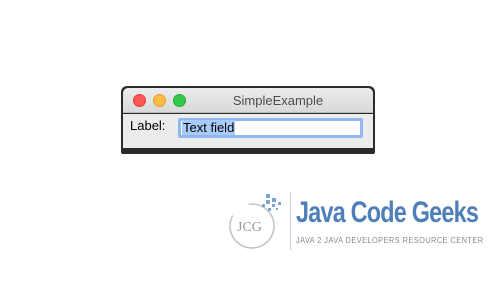  Describe the element at coordinates (278, 100) in the screenshot. I see `window-title: SimpleExample` at that location.